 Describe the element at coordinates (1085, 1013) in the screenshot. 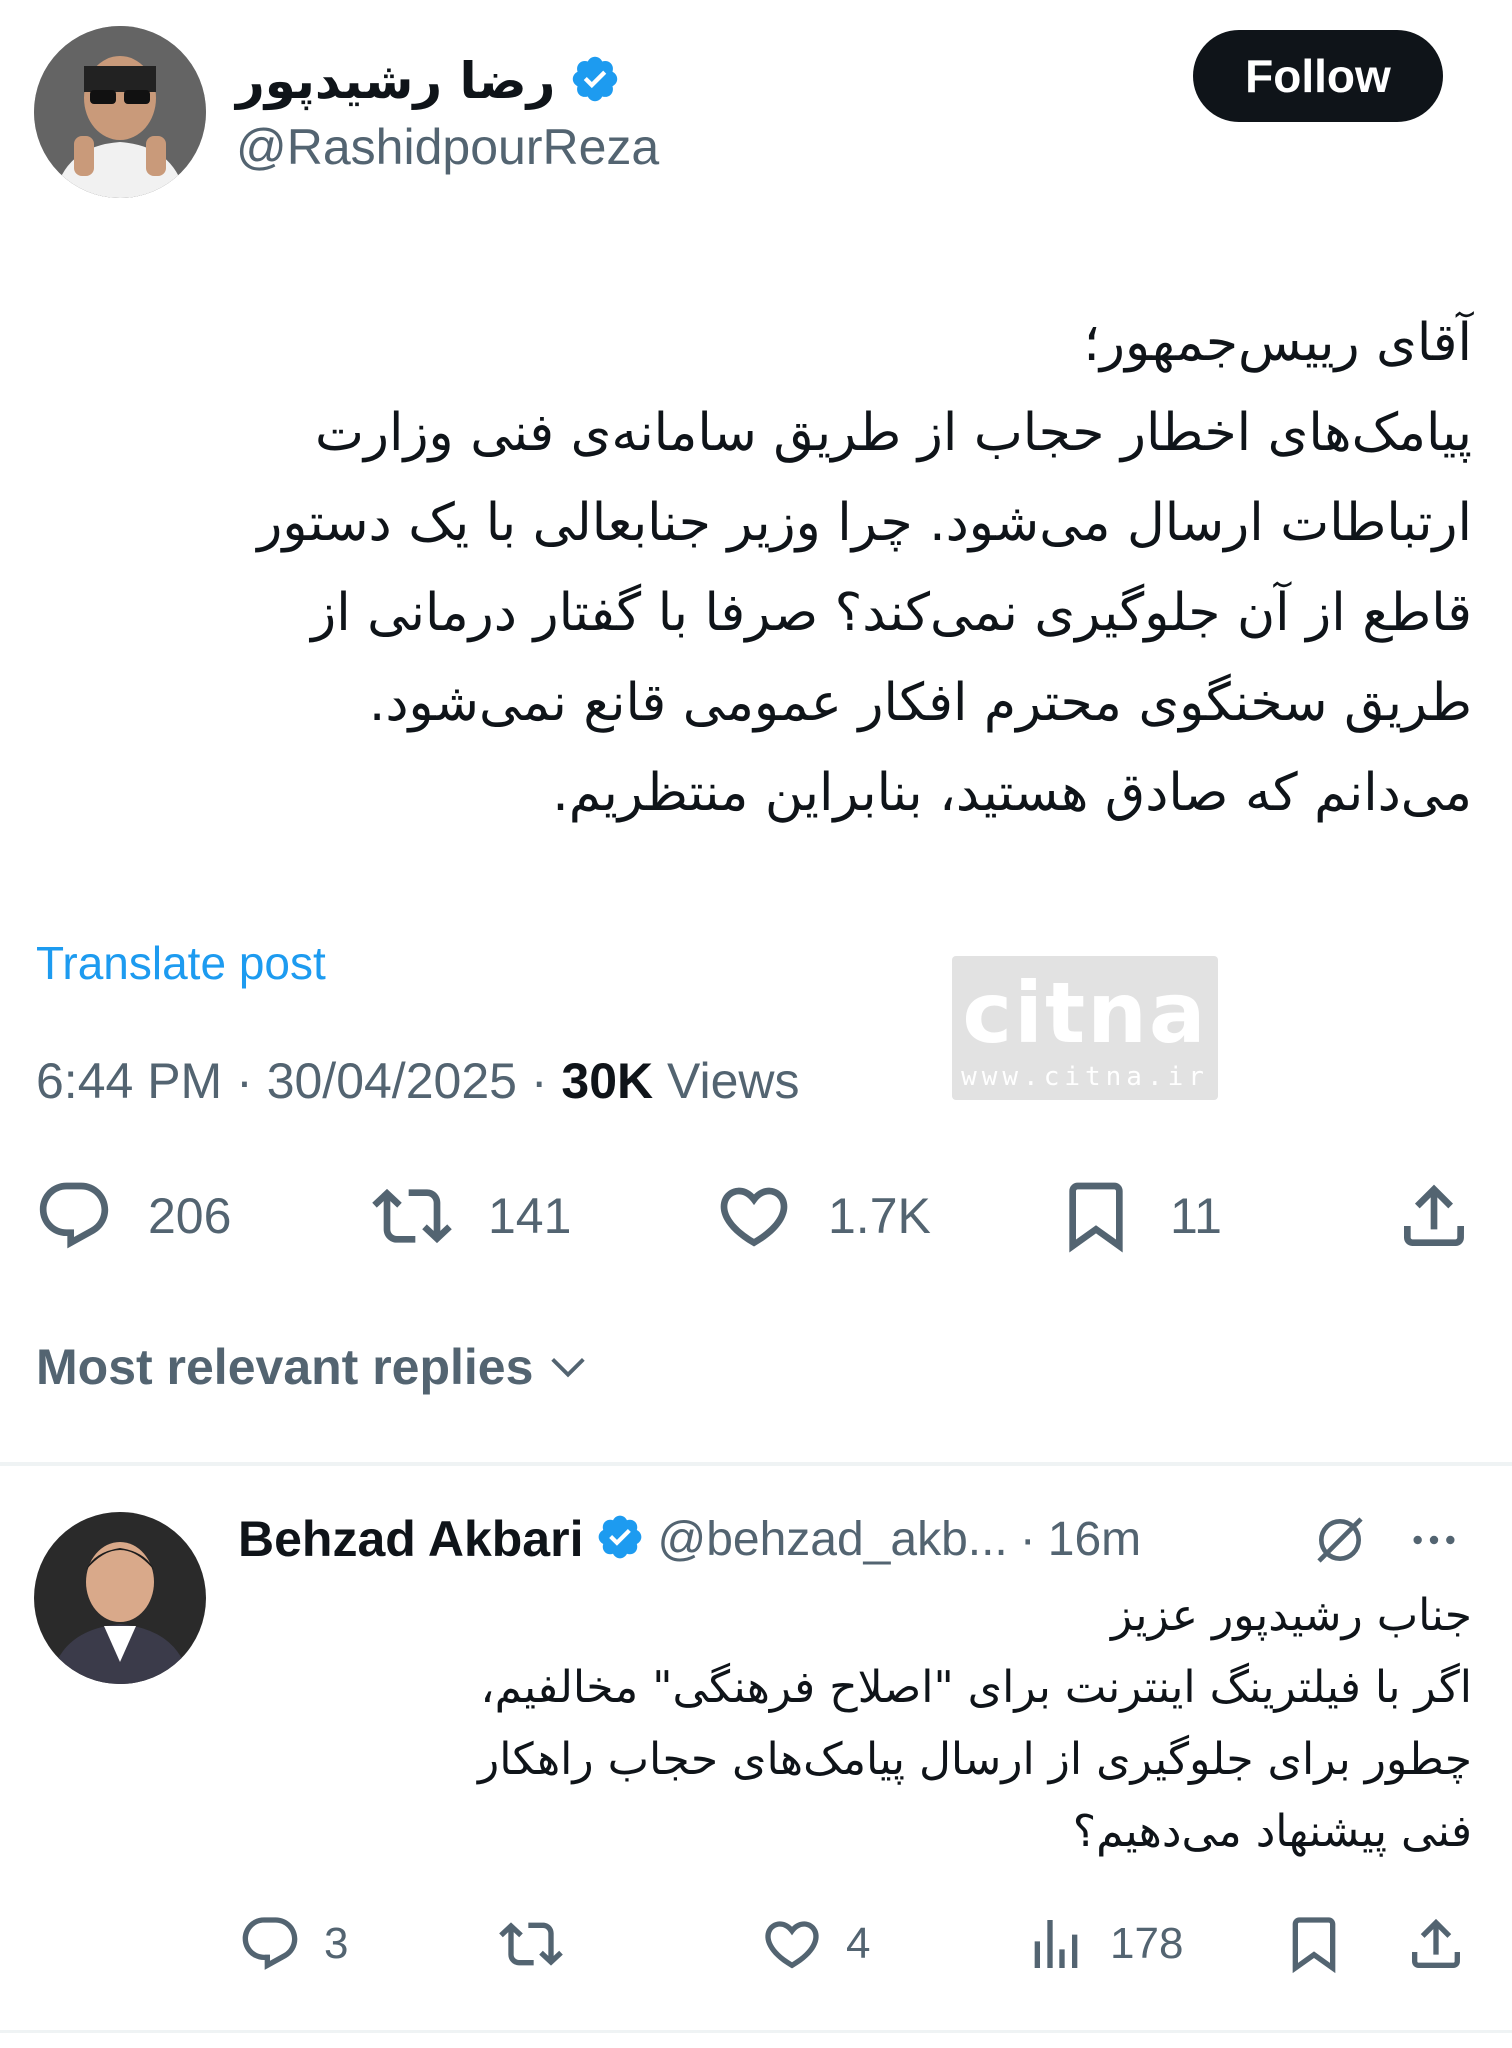

I see `watermark-logo: citna` at that location.